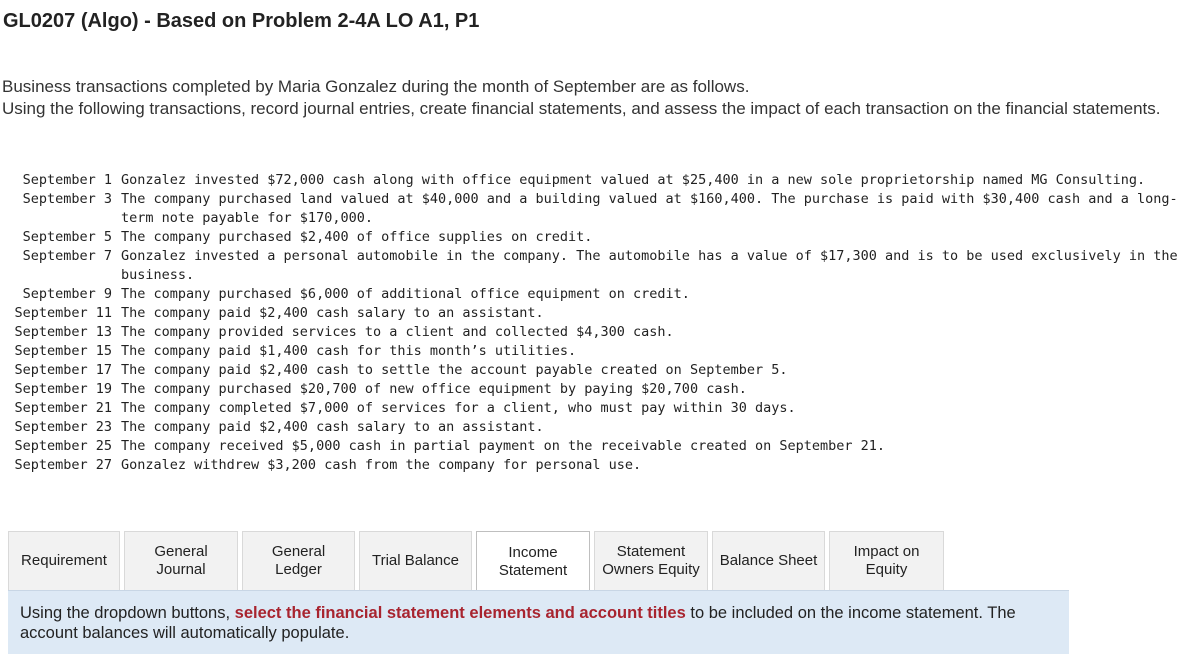  Describe the element at coordinates (63, 389) in the screenshot. I see `transaction-date: September 19` at that location.